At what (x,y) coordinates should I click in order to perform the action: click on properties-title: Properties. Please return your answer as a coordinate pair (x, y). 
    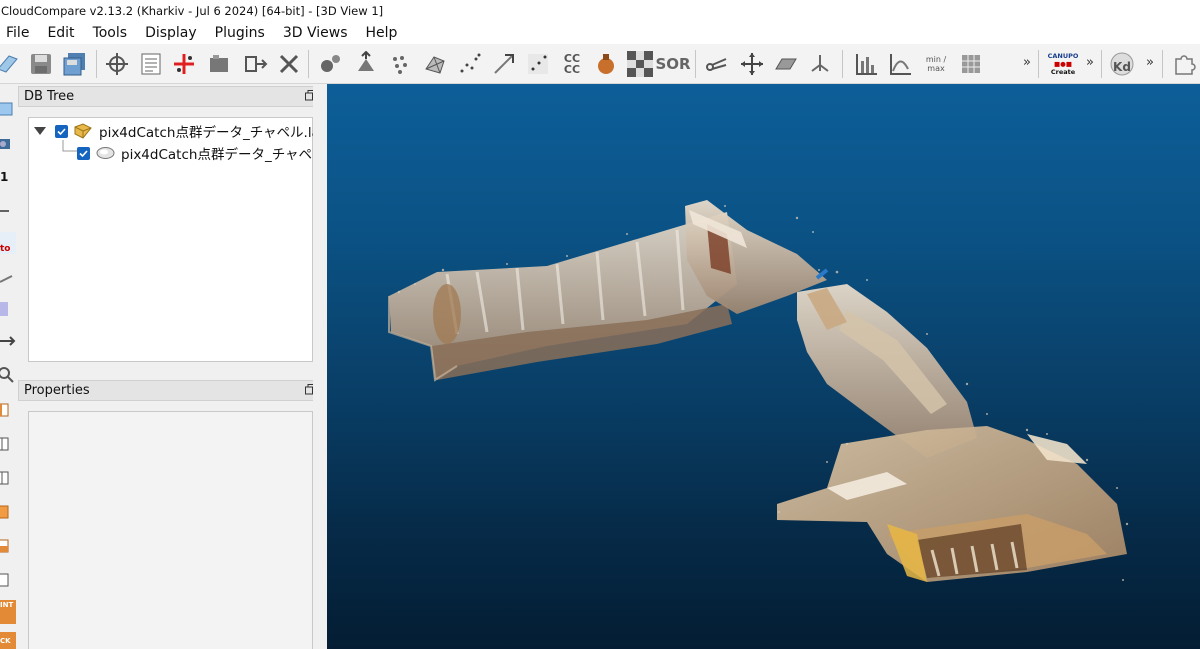
    Looking at the image, I should click on (57, 390).